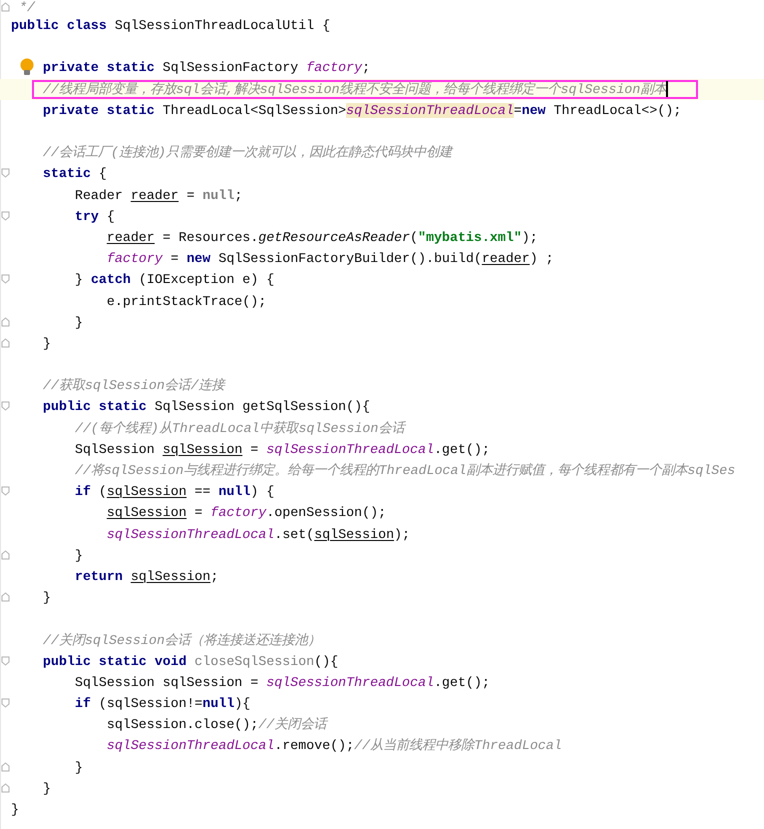 This screenshot has width=764, height=829. I want to click on code-line: factory = new SqlSessionFactoryBuilder().build(reader) ;, so click(330, 258).